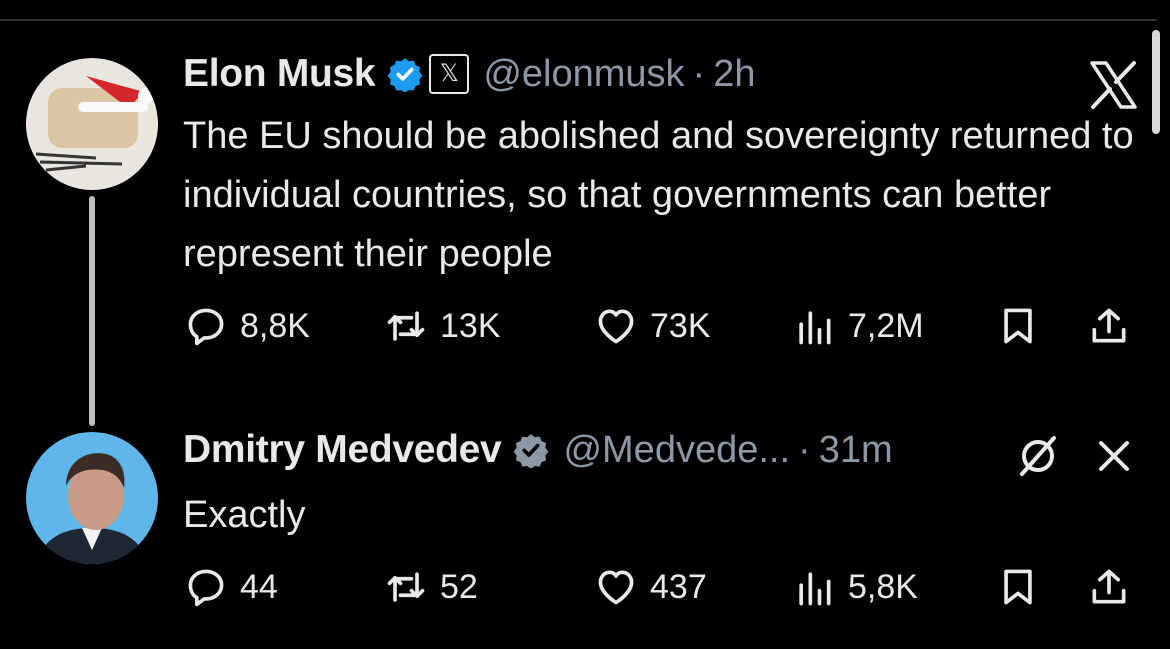 This screenshot has width=1170, height=649. What do you see at coordinates (1114, 456) in the screenshot?
I see `close-icon` at bounding box center [1114, 456].